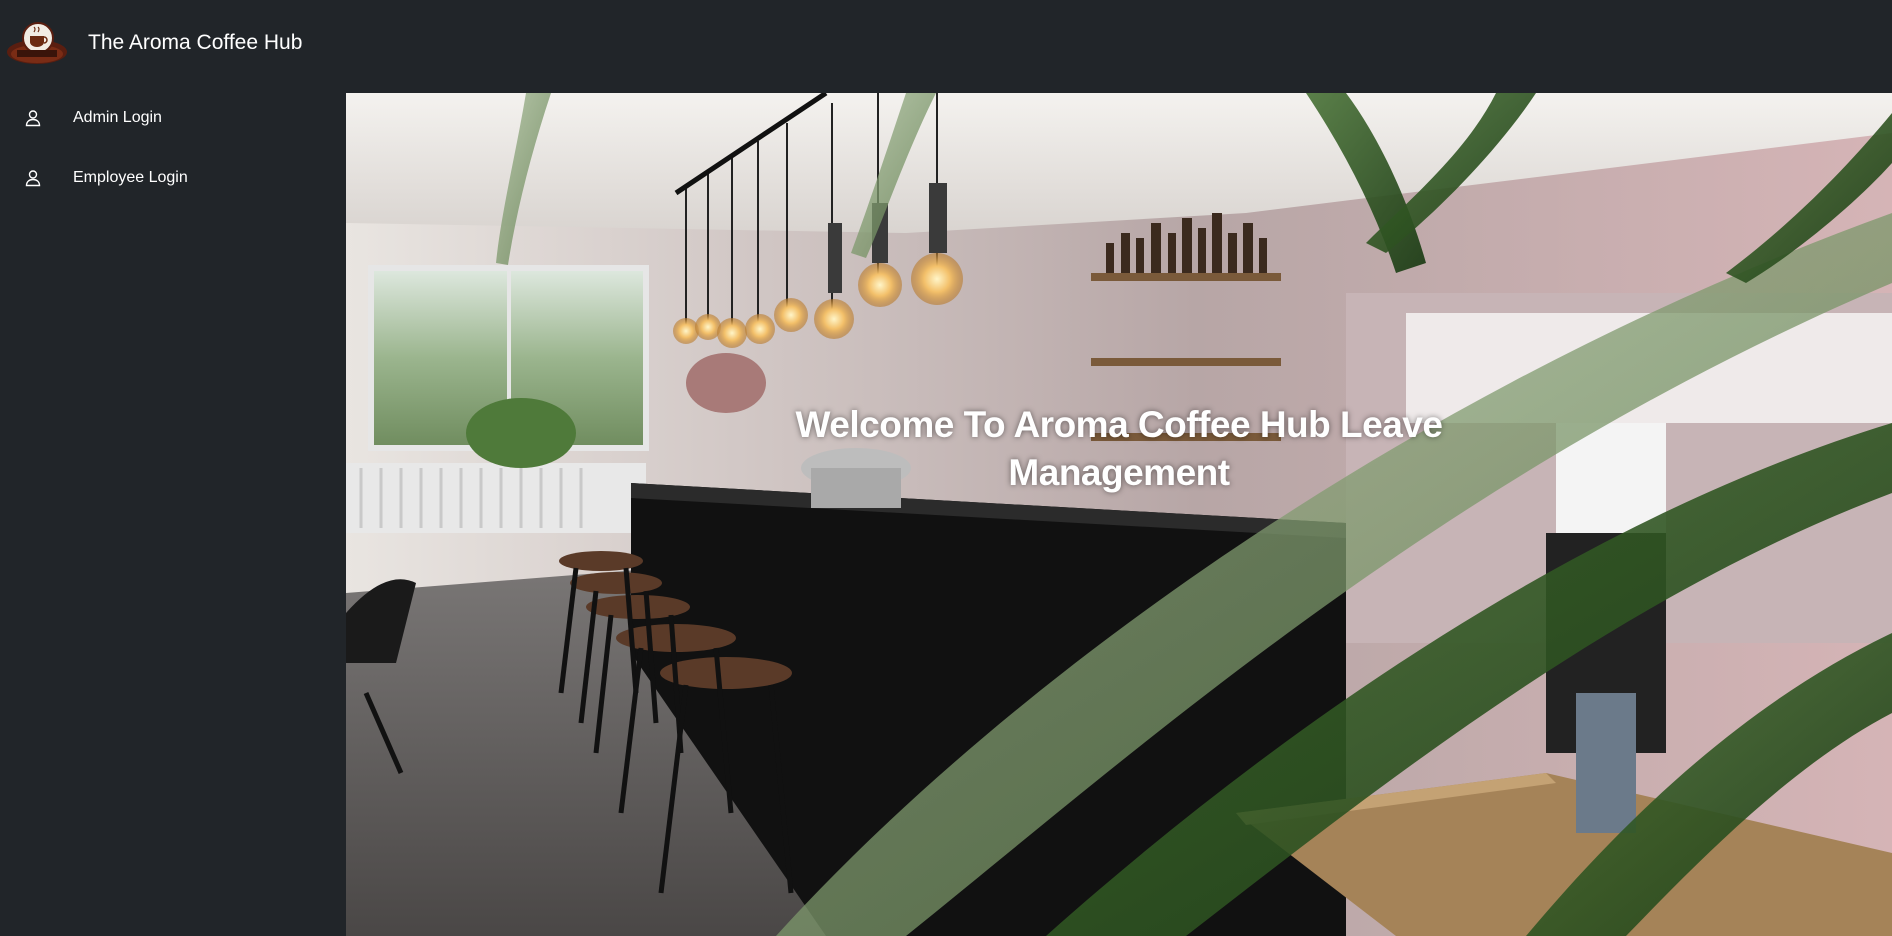 The width and height of the screenshot is (1892, 936). Describe the element at coordinates (37, 43) in the screenshot. I see `coffee-cup-logo-icon` at that location.